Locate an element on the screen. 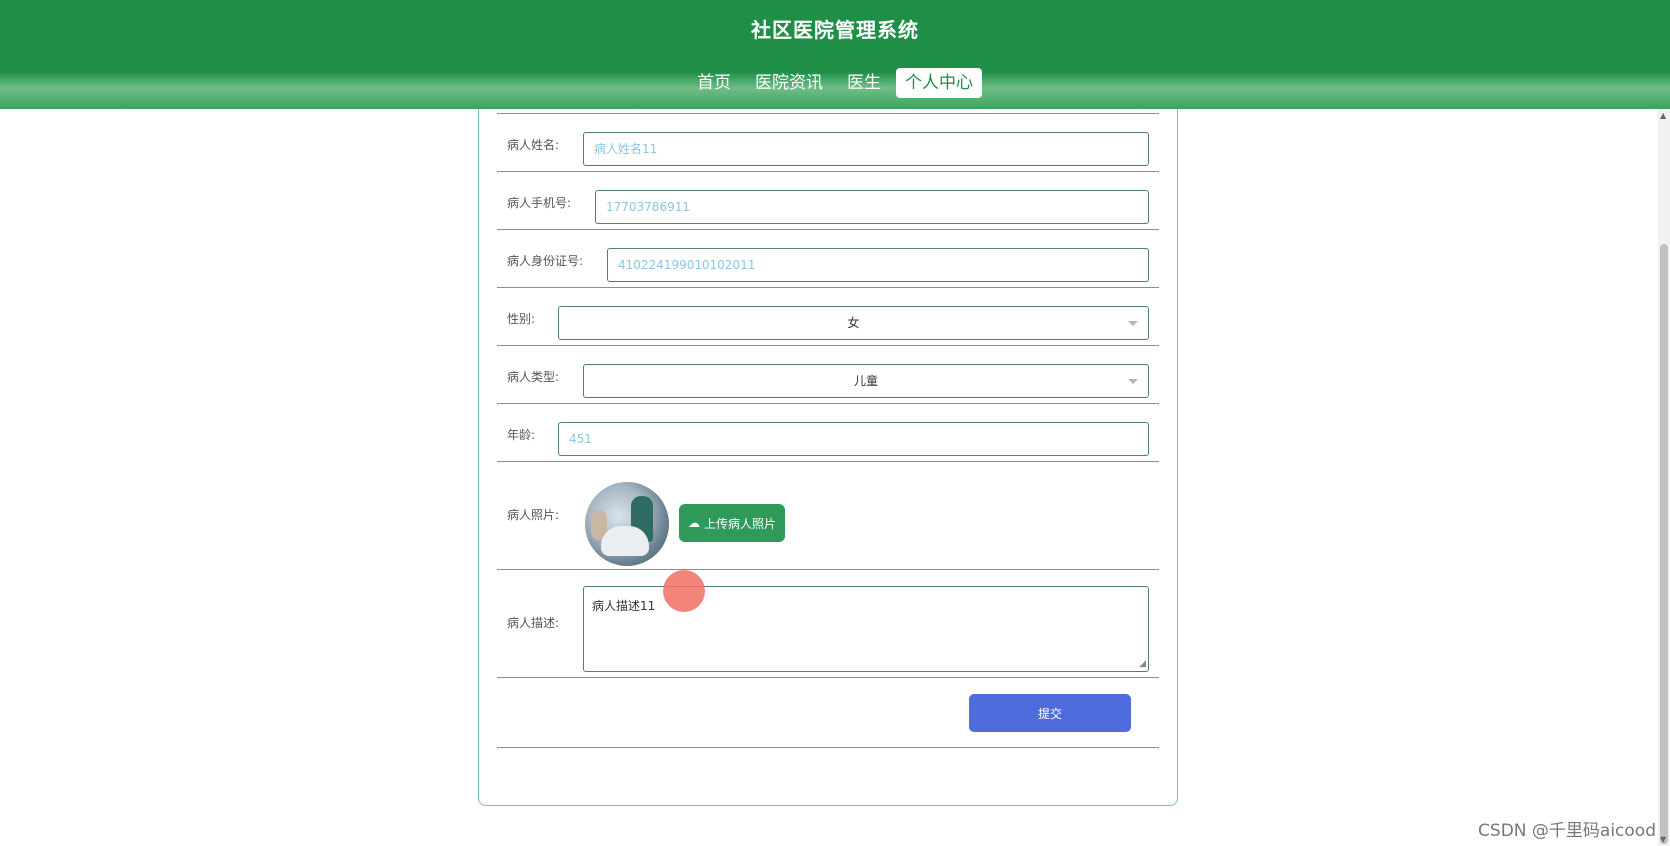 The height and width of the screenshot is (846, 1670). upload-button-label: 上传病人照片 is located at coordinates (739, 523).